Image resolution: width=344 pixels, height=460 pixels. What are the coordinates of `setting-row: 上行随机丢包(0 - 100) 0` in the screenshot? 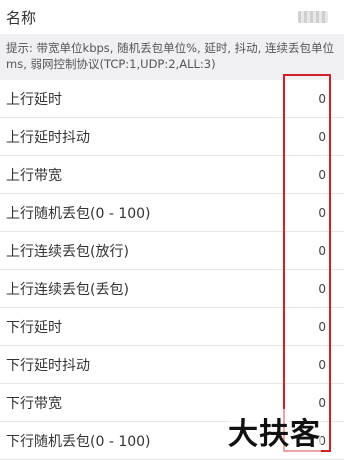 It's located at (172, 213).